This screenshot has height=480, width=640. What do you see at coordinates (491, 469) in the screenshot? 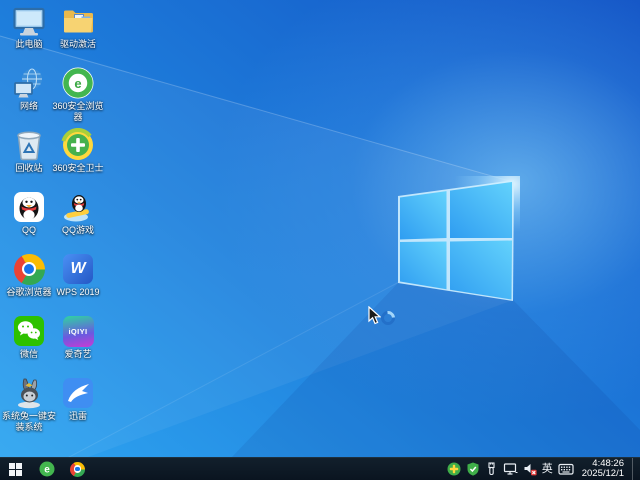
I see `tray-usb-device-icon` at bounding box center [491, 469].